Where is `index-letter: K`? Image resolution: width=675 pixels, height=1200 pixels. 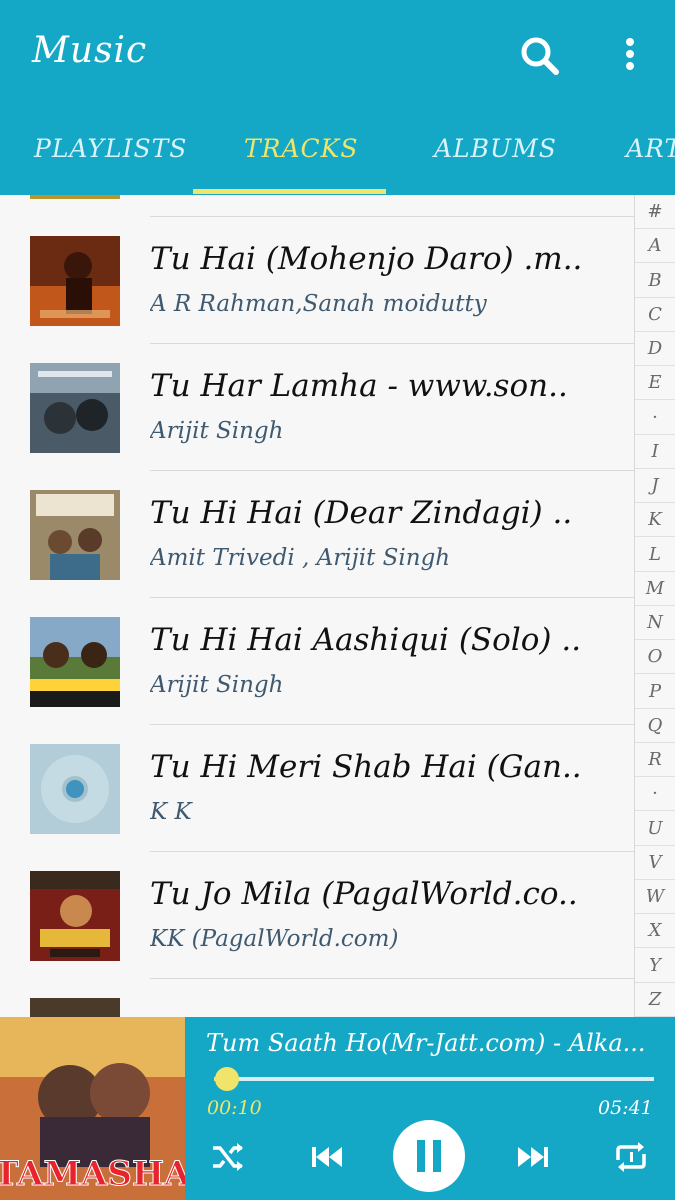
index-letter: K is located at coordinates (655, 520).